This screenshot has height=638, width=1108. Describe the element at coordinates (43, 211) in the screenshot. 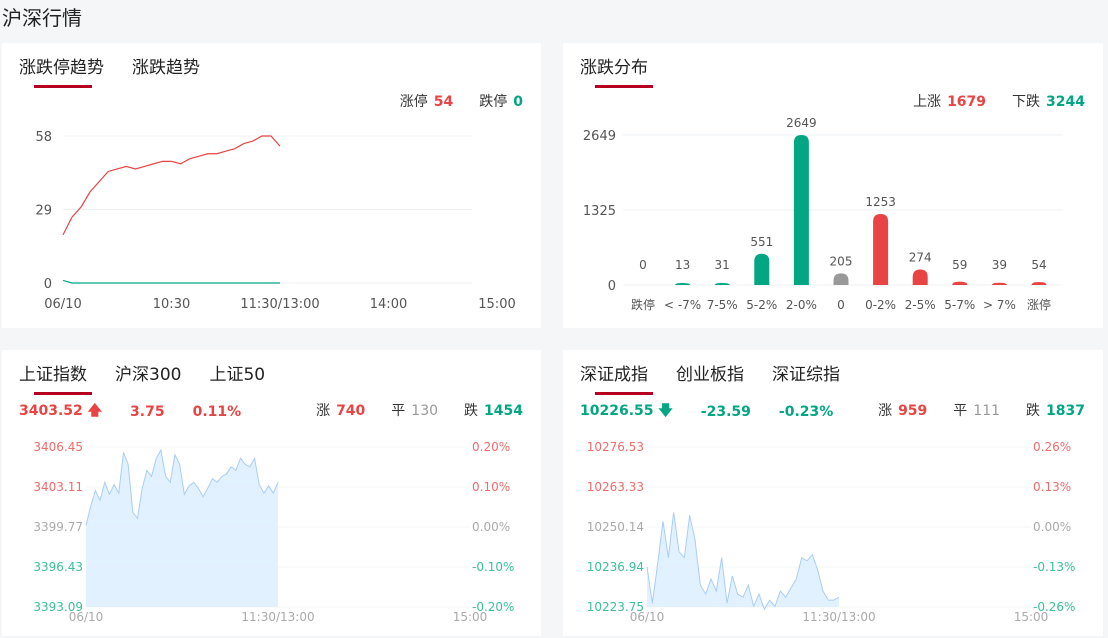

I see `y-tick-label: 29` at that location.